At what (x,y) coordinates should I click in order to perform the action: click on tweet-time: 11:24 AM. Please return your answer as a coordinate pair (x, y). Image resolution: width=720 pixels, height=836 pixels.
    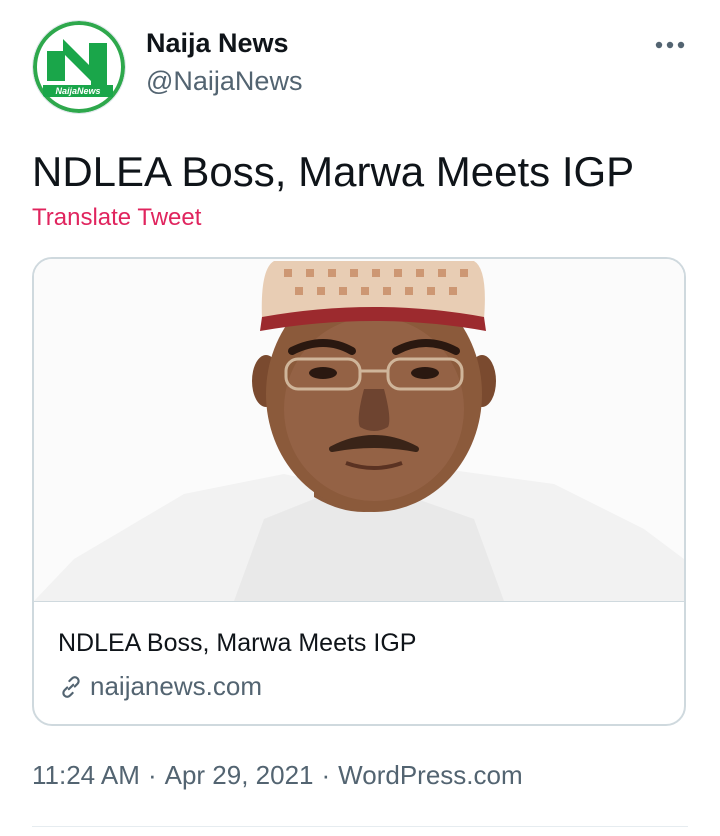
    Looking at the image, I should click on (86, 775).